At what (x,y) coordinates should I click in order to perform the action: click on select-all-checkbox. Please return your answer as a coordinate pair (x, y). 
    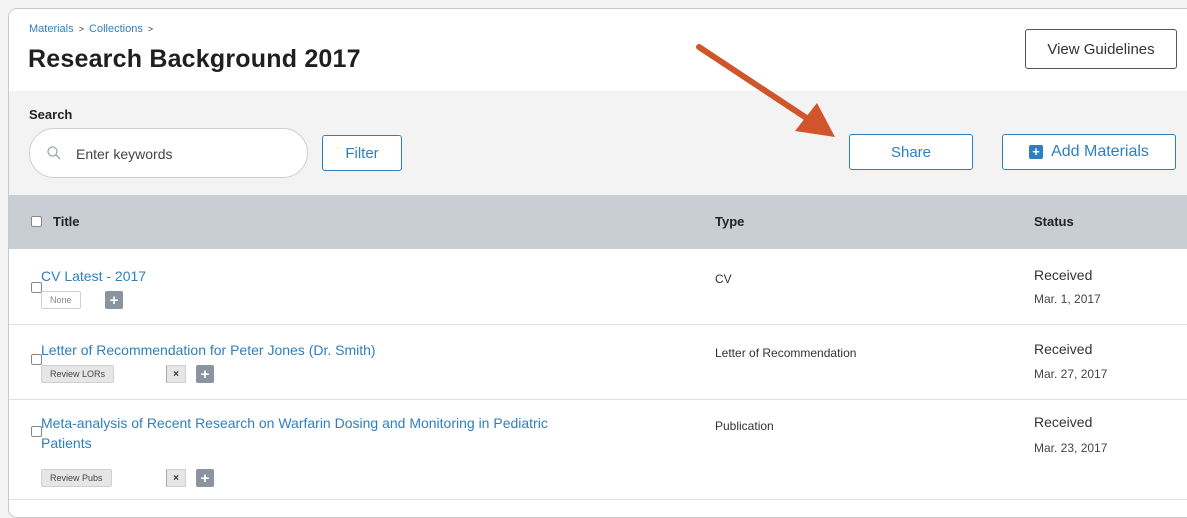
    Looking at the image, I should click on (36, 221).